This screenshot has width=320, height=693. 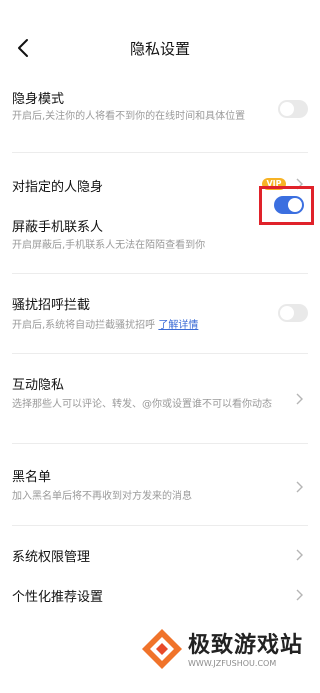 I want to click on setting-description-text: 开启后,系统将自动拦截骚扰招呼, so click(x=84, y=325).